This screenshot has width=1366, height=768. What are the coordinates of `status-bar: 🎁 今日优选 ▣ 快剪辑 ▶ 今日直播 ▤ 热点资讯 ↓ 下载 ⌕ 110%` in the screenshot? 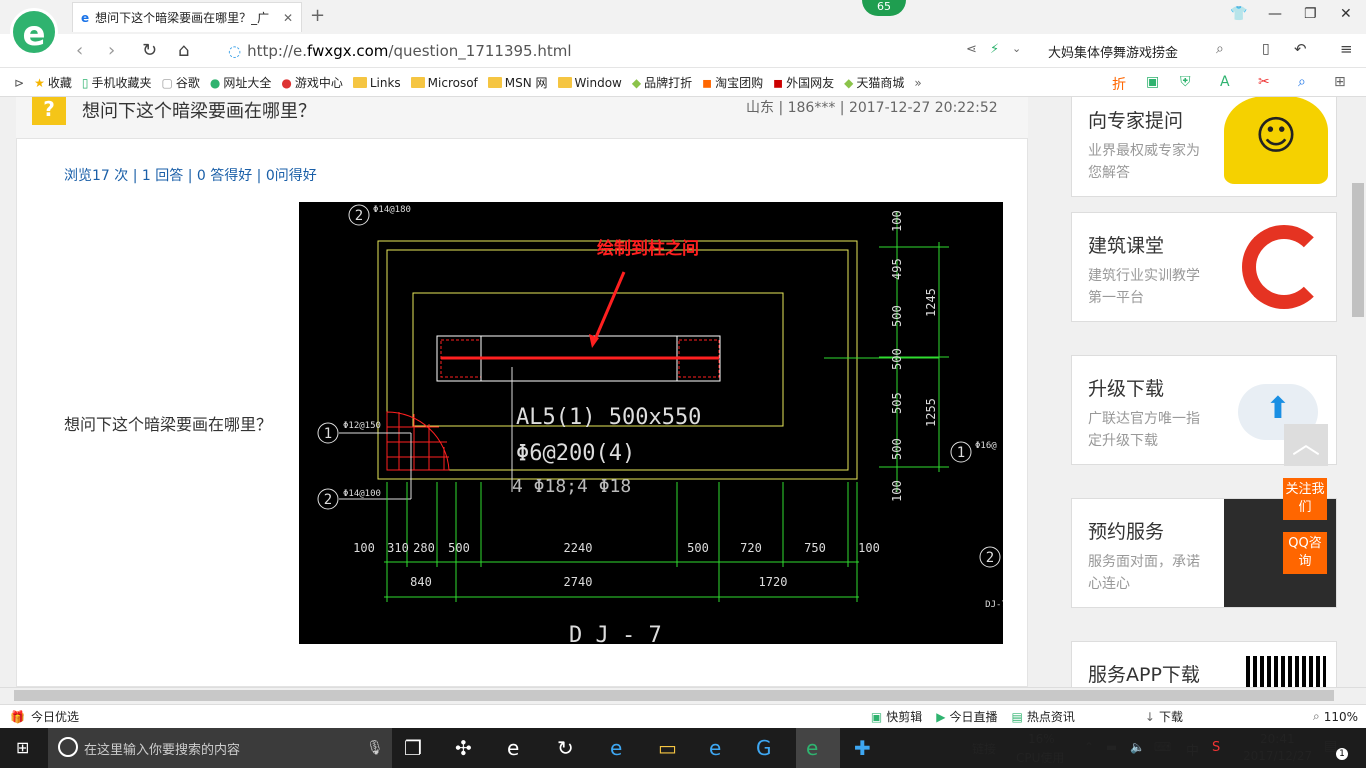 It's located at (683, 716).